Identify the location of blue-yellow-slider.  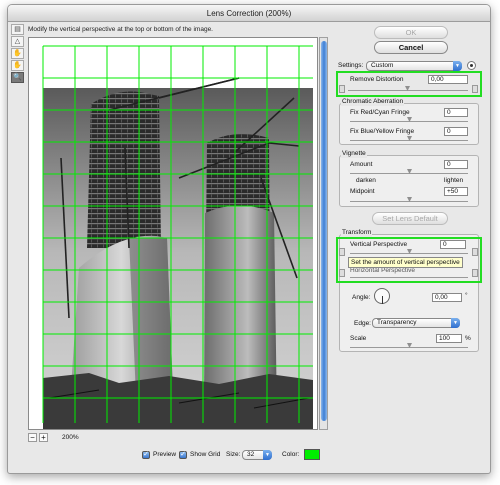
(409, 140).